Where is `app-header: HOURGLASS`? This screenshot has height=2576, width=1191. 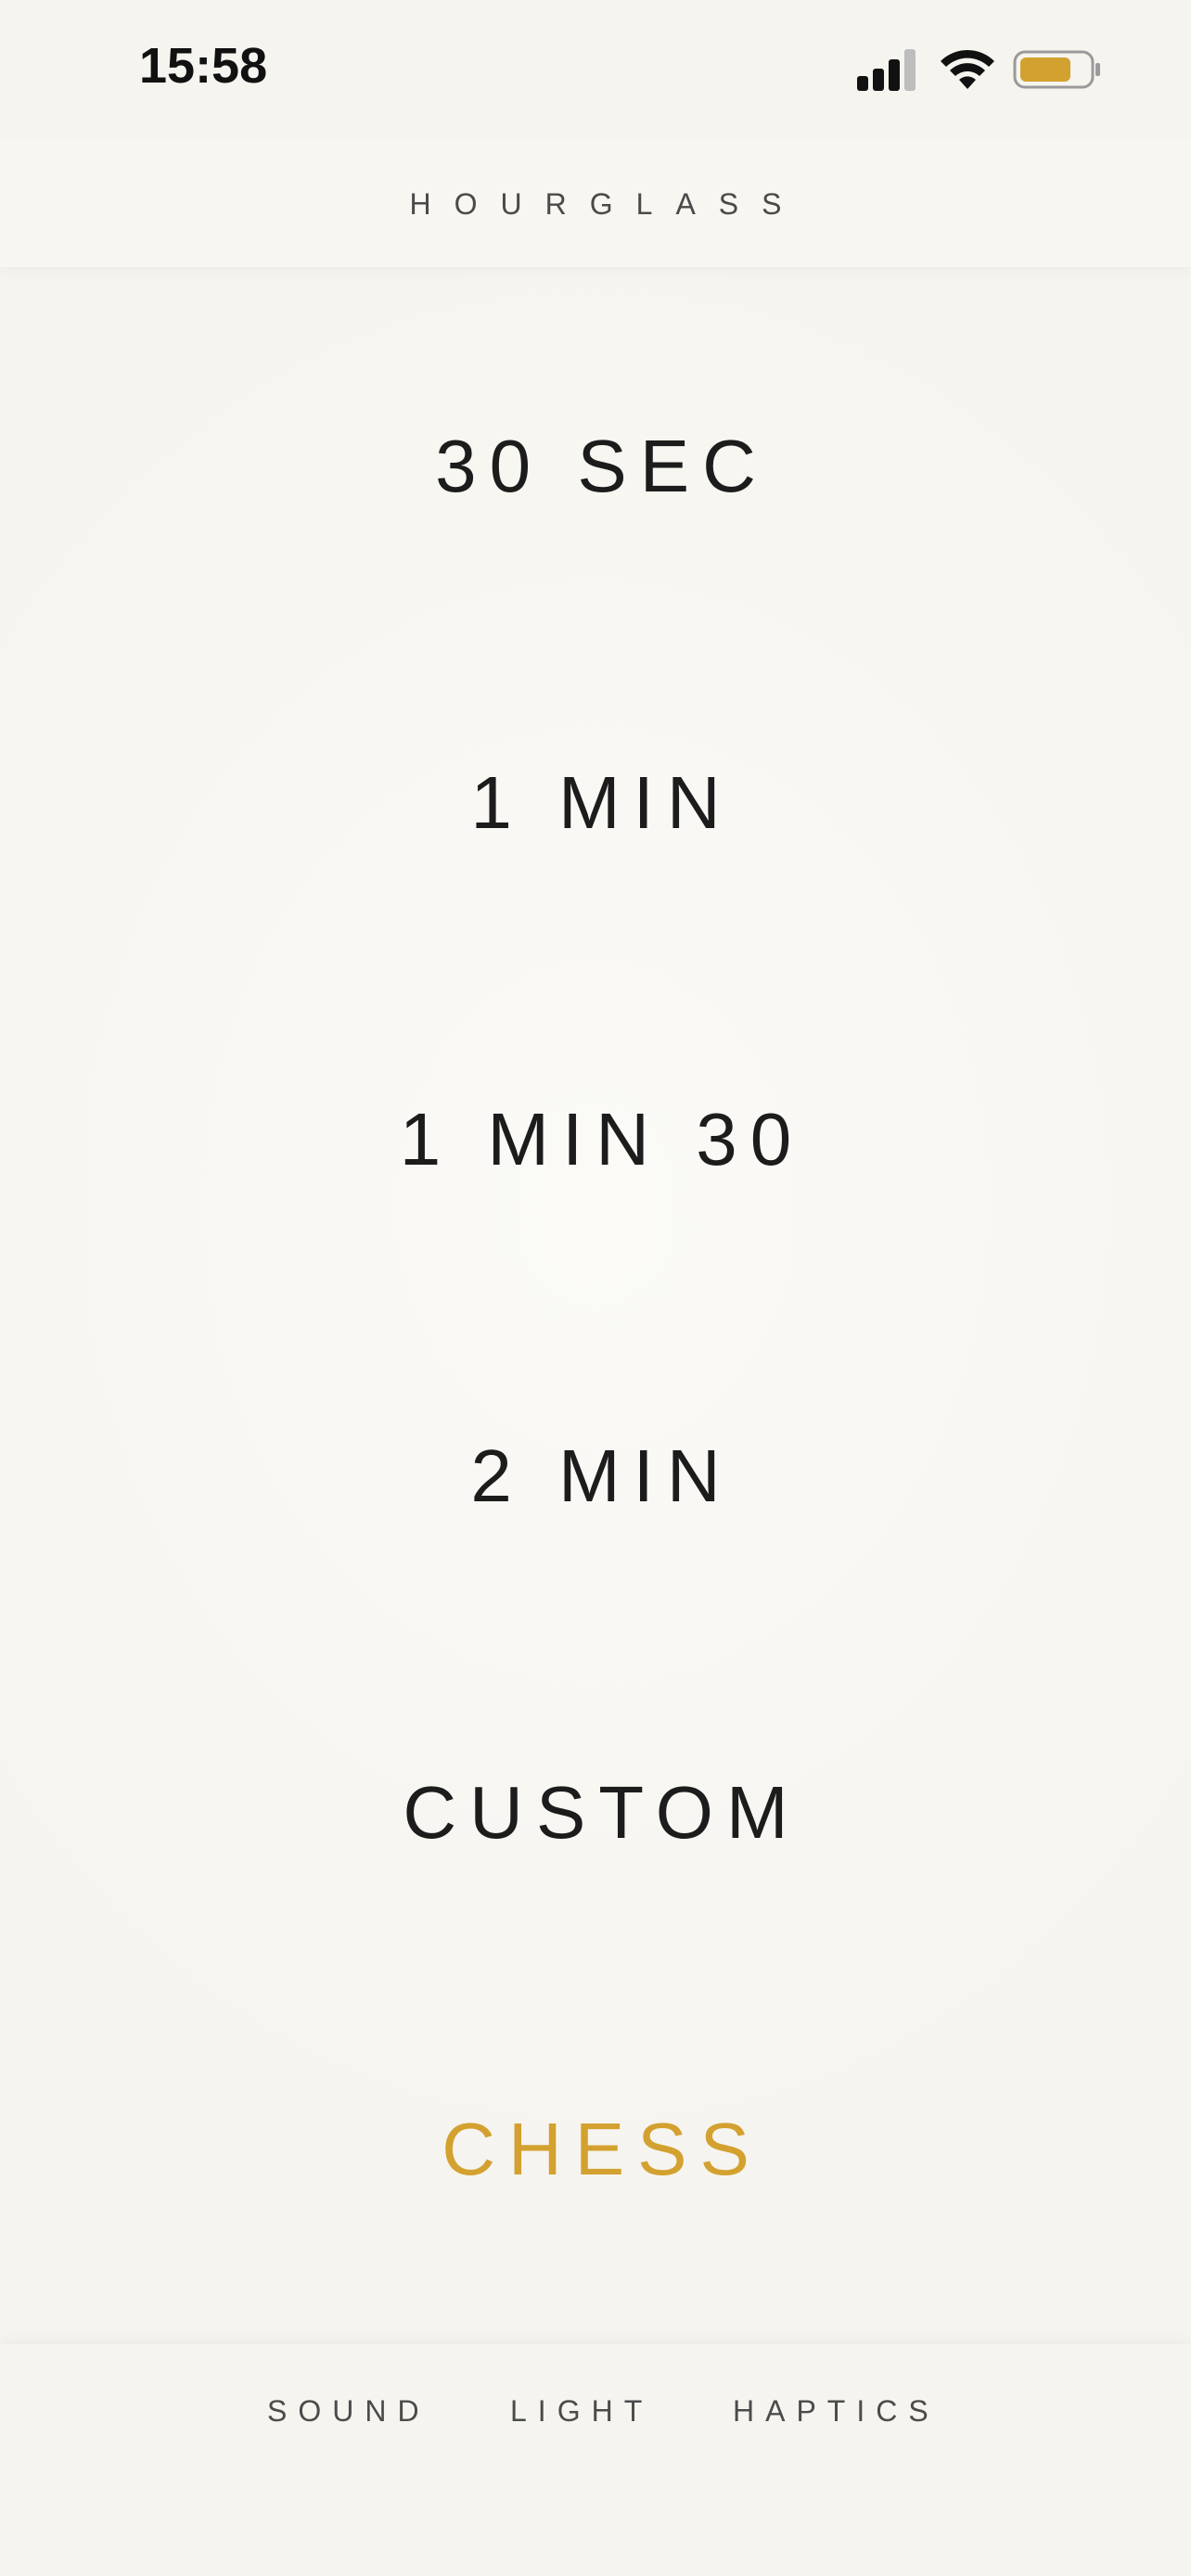
app-header: HOURGLASS is located at coordinates (595, 203).